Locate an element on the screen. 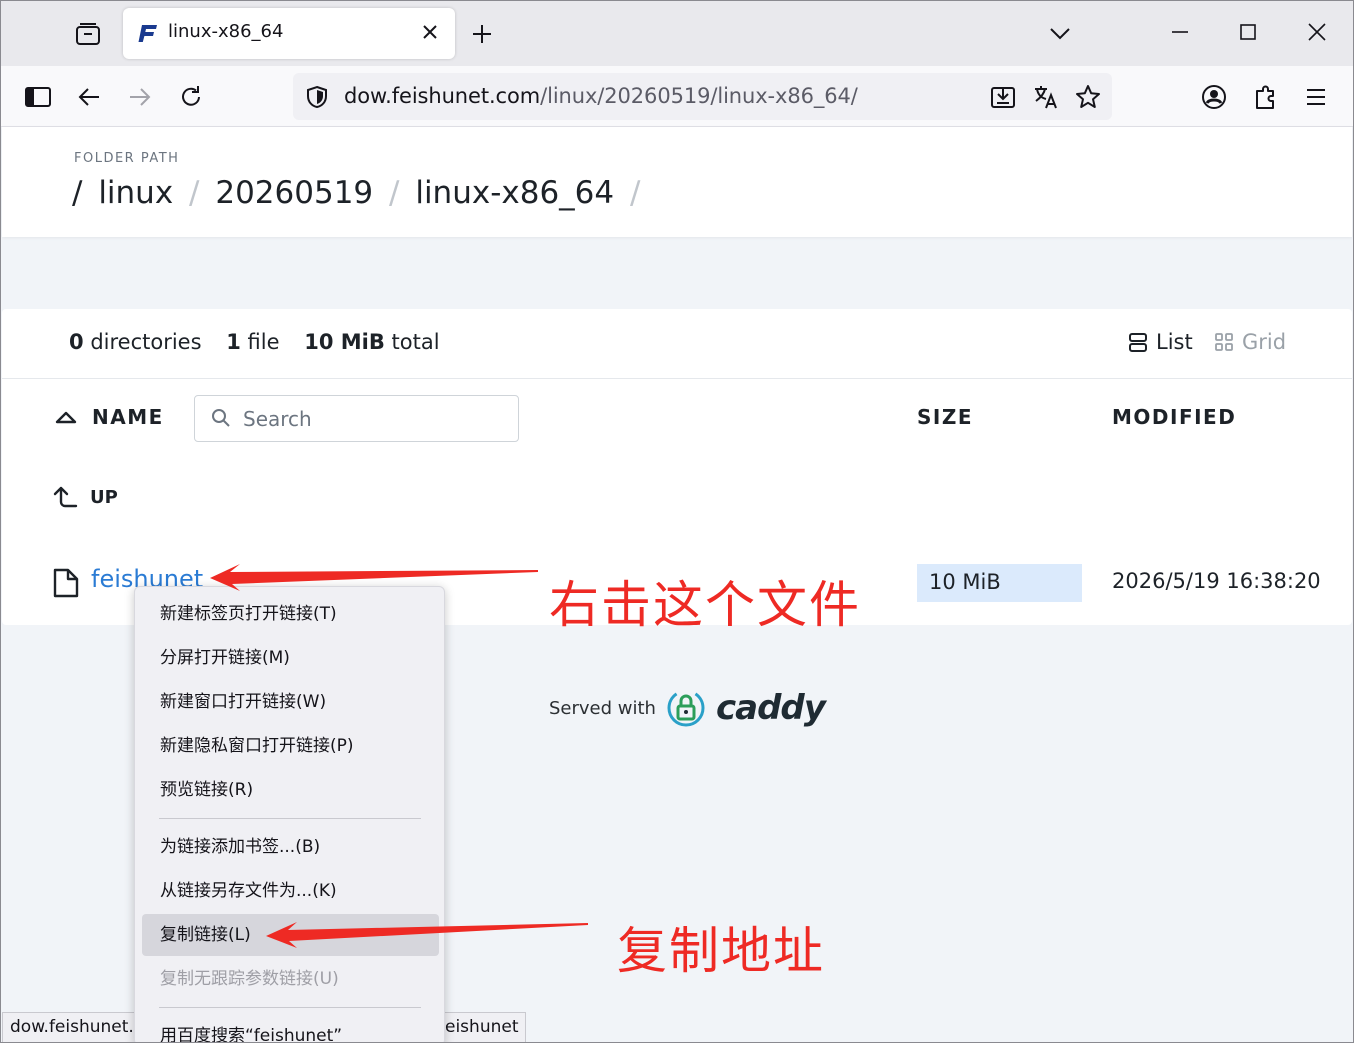 This screenshot has width=1354, height=1043. breadcrumb-item-arch: linux-x86_64 is located at coordinates (514, 193).